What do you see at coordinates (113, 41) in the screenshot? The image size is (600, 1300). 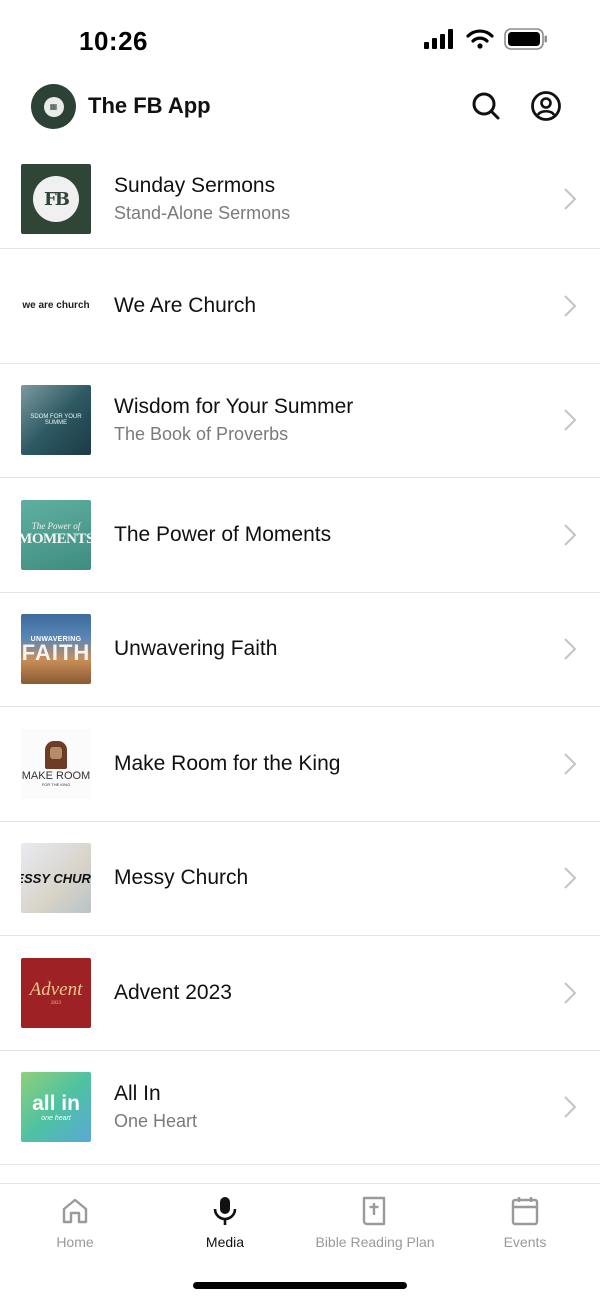 I see `status-time: 10:26` at bounding box center [113, 41].